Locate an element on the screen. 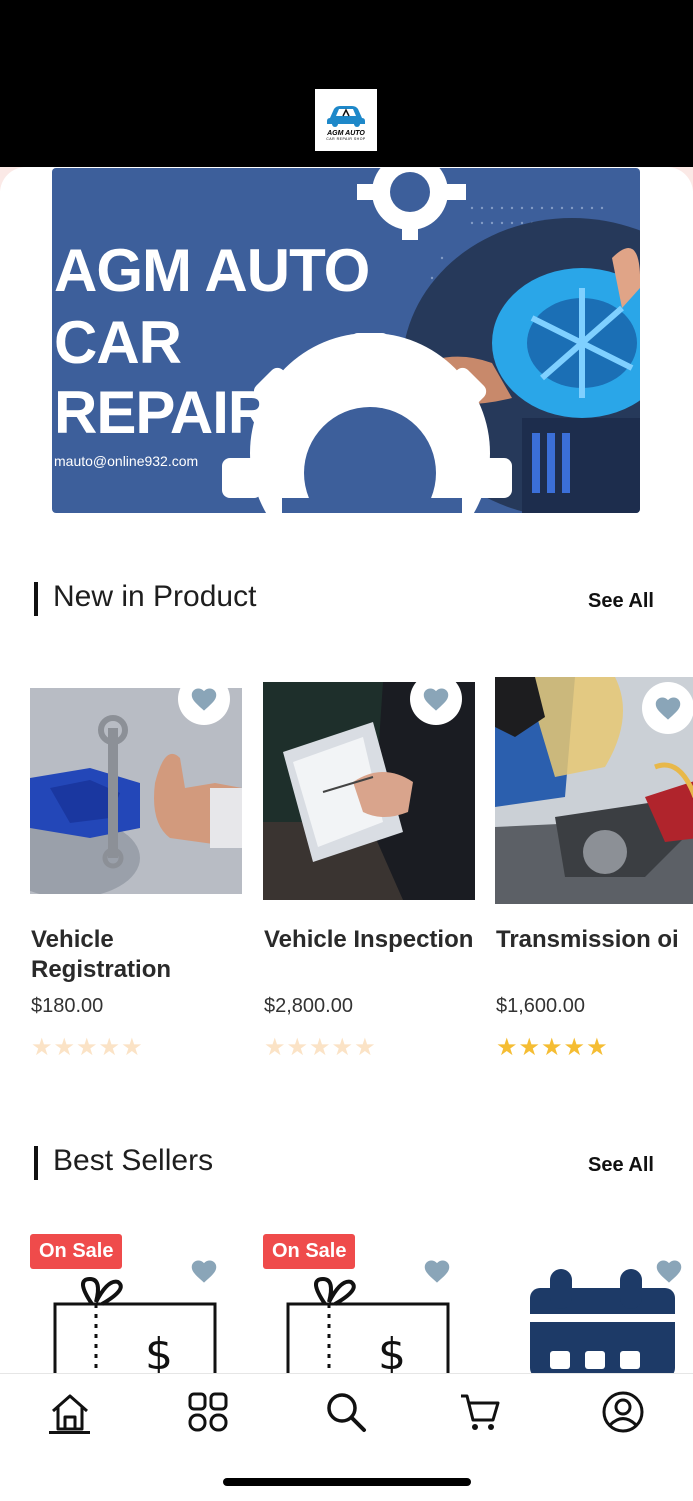 The width and height of the screenshot is (693, 1501). best-sellers-header: Best Sellers See All is located at coordinates (344, 1164).